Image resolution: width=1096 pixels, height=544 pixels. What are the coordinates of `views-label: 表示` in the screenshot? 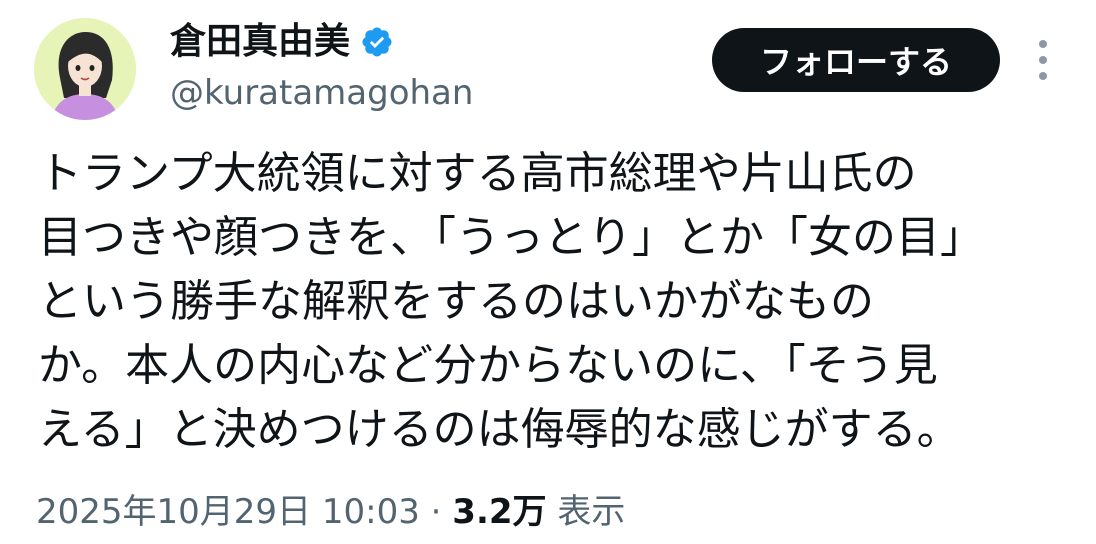 It's located at (591, 512).